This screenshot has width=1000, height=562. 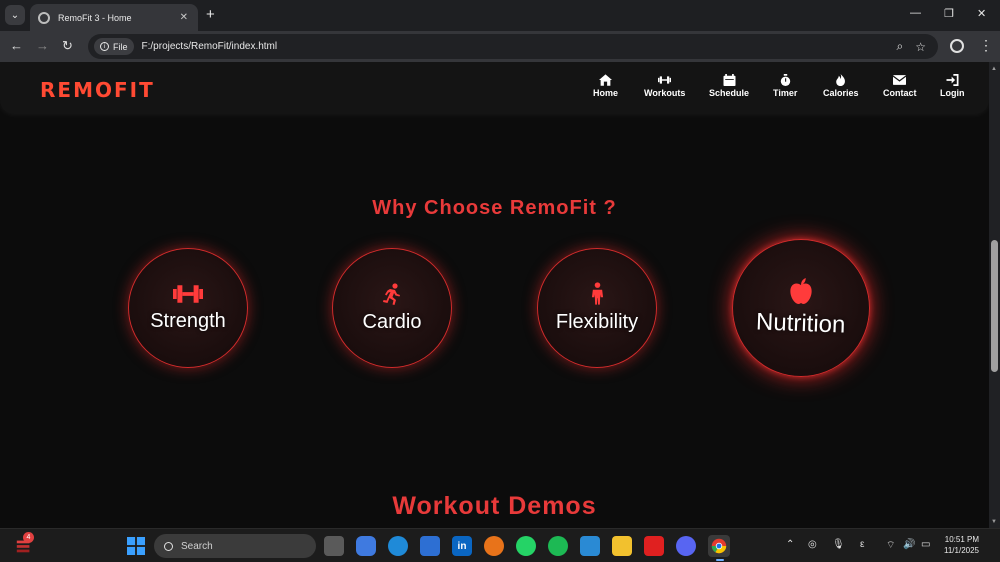 What do you see at coordinates (188, 308) in the screenshot?
I see `feature-strength: Strength` at bounding box center [188, 308].